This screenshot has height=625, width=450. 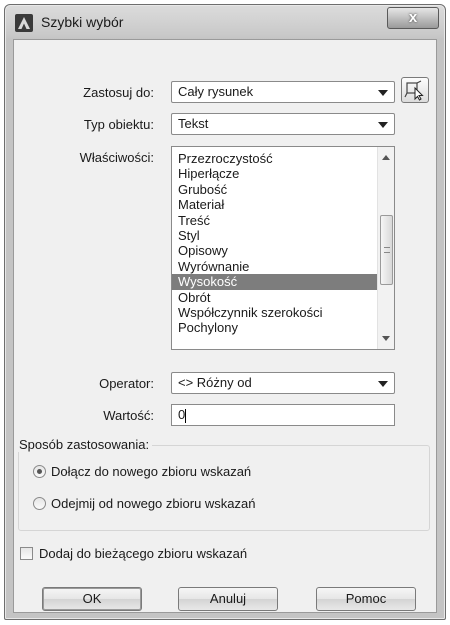 What do you see at coordinates (118, 124) in the screenshot?
I see `object-type-label: Typ obiektu:` at bounding box center [118, 124].